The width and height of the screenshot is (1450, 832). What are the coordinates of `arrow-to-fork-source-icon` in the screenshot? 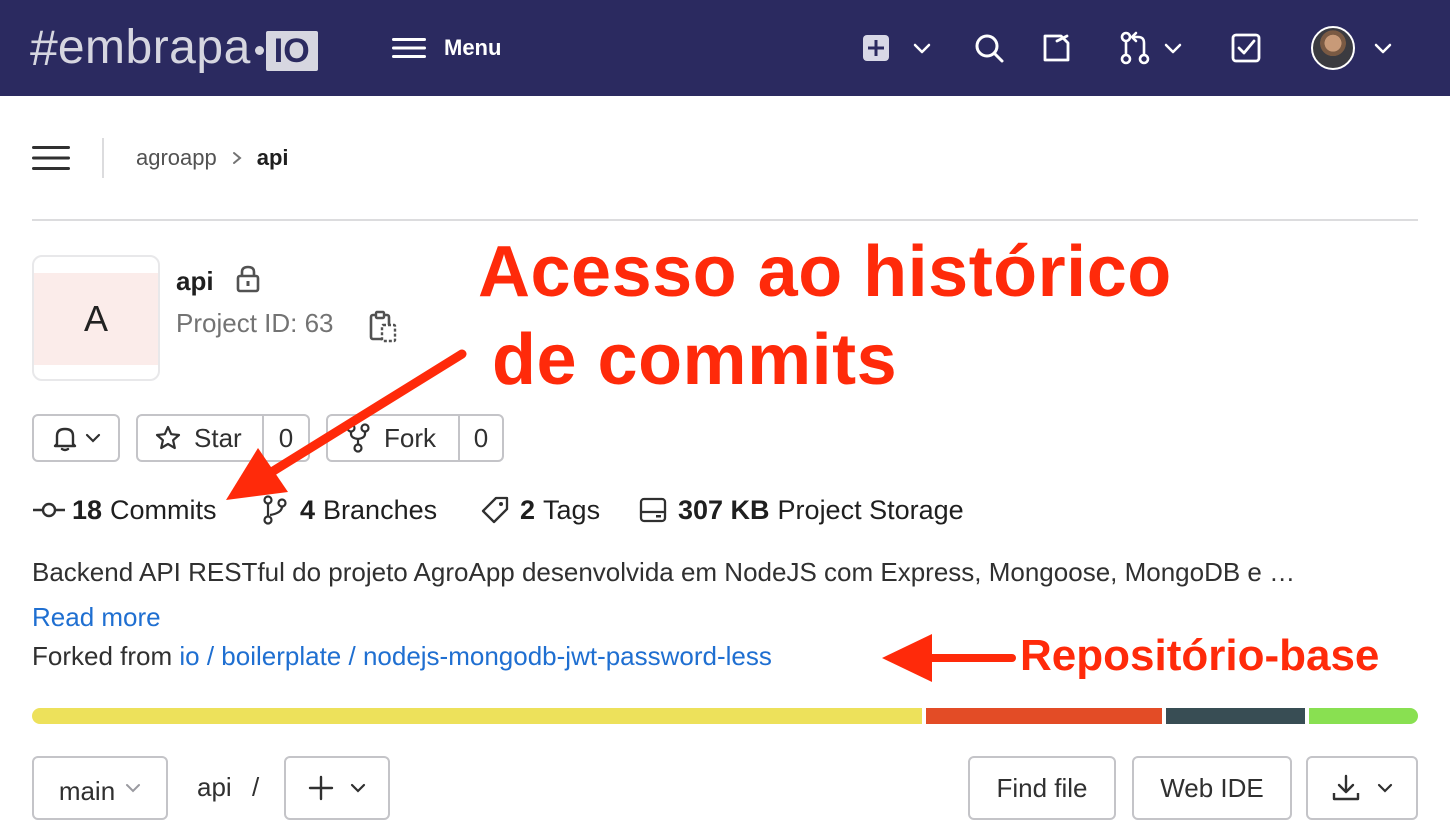 It's located at (949, 658).